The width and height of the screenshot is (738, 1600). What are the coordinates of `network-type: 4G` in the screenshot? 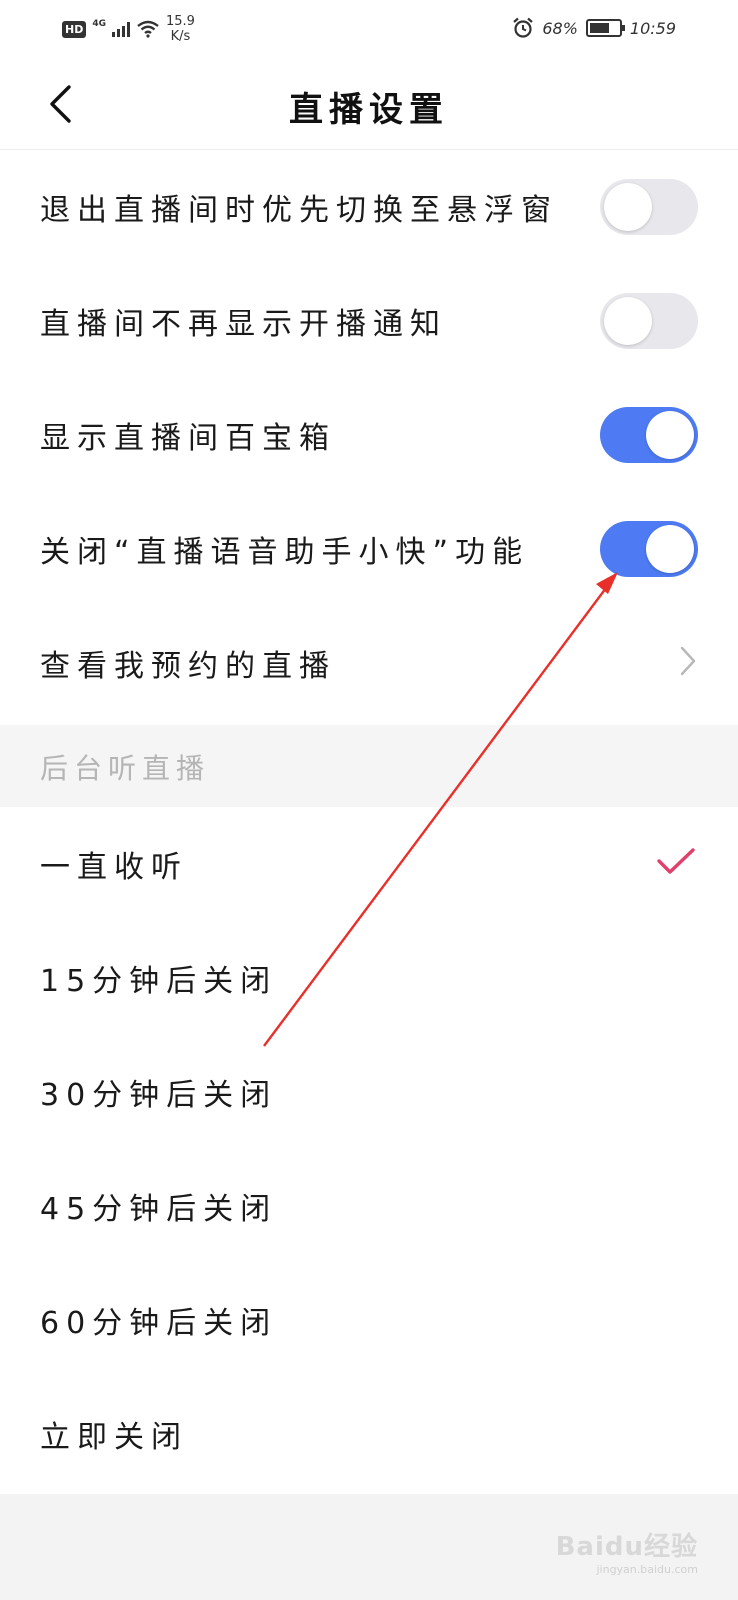 It's located at (99, 24).